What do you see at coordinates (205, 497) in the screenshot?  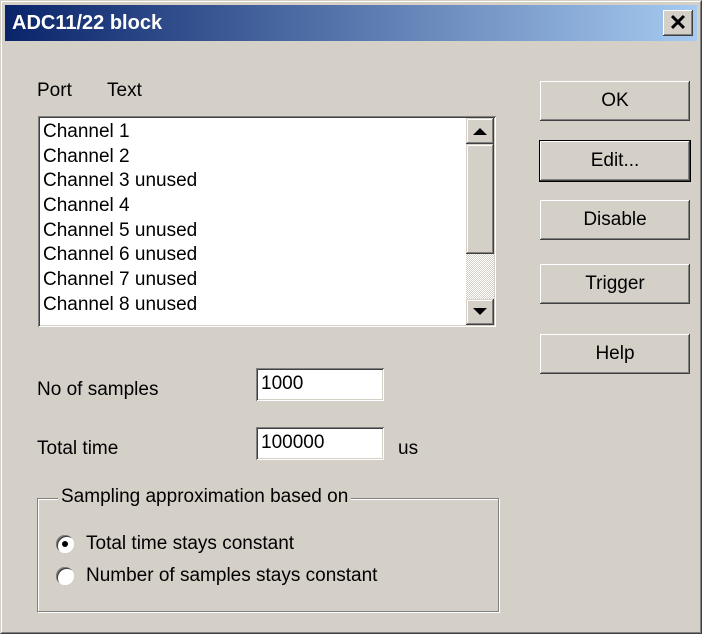 I see `sampling-group-title: Sampling approximation based on` at bounding box center [205, 497].